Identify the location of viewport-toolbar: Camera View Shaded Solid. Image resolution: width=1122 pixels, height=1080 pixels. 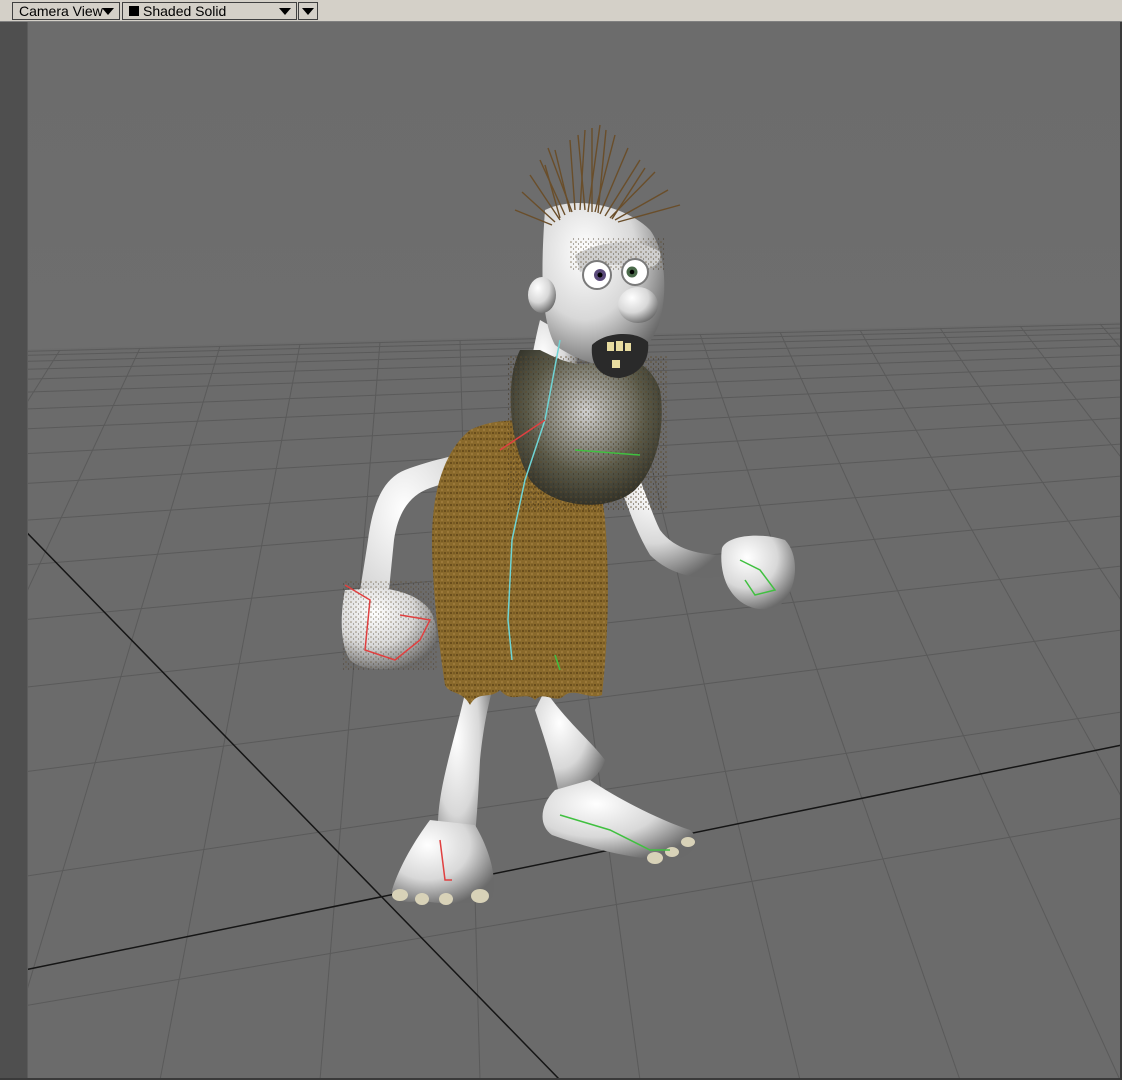
(561, 11).